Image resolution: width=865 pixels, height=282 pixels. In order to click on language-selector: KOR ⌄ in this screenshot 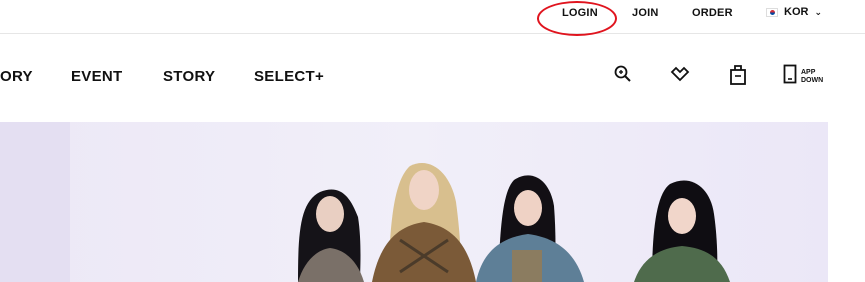, I will do `click(794, 12)`.